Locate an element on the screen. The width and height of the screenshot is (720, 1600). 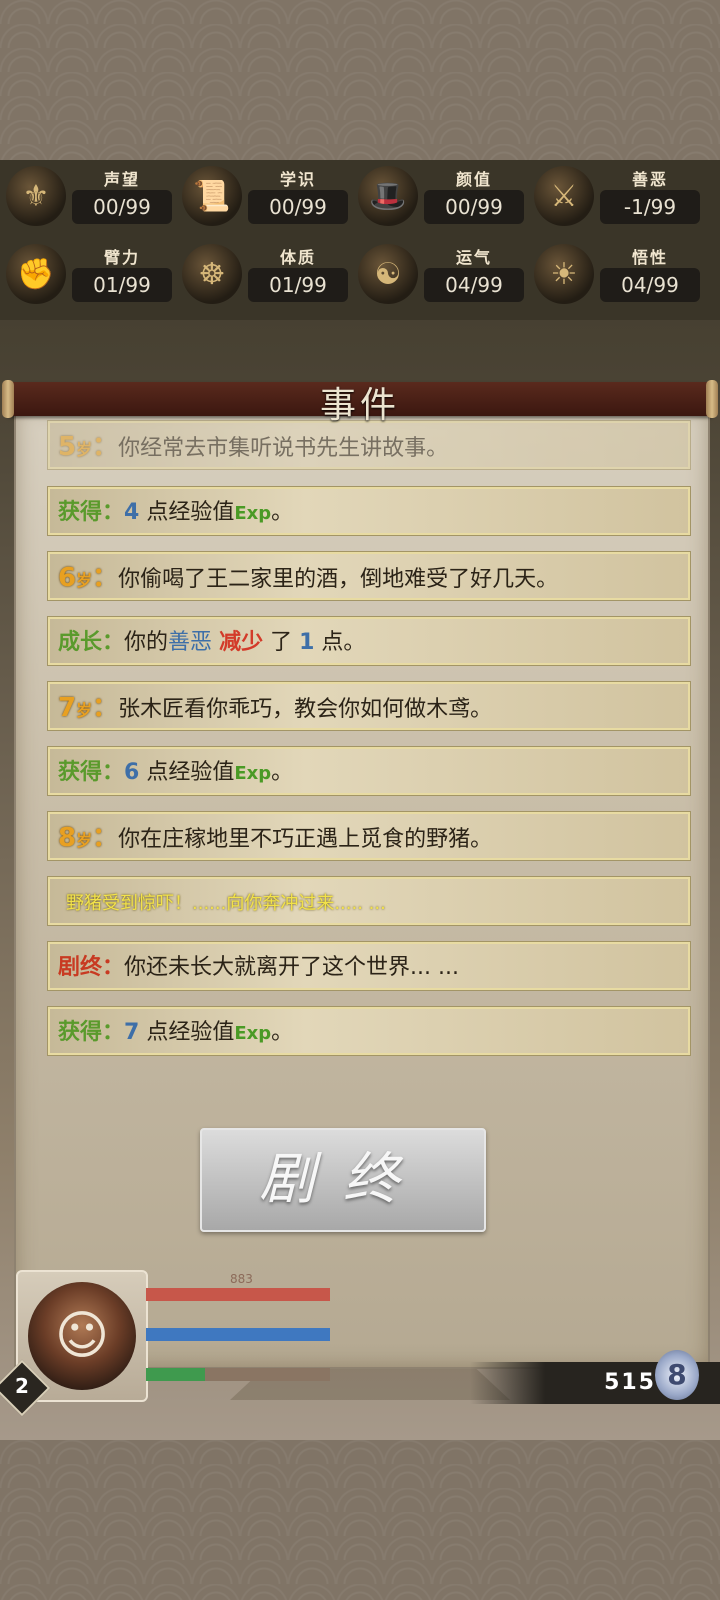
fist-icon: ✊ is located at coordinates (36, 274).